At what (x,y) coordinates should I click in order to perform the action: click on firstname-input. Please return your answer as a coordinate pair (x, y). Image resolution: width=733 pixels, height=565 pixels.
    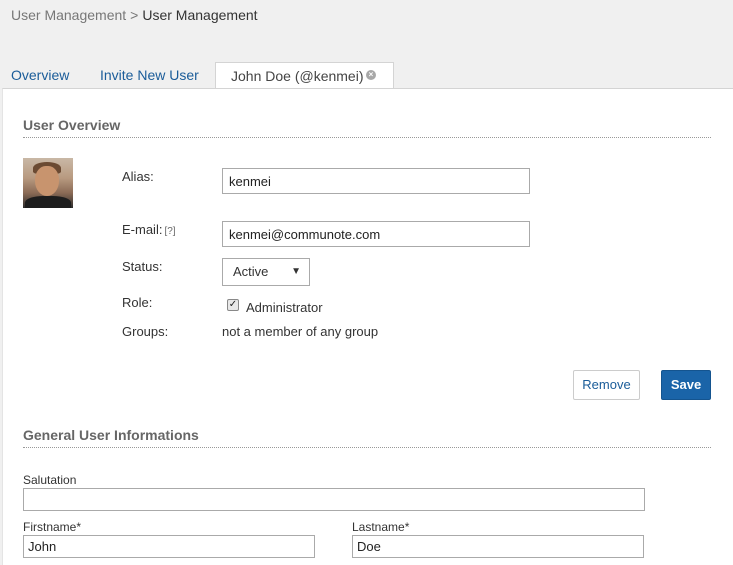
    Looking at the image, I should click on (169, 546).